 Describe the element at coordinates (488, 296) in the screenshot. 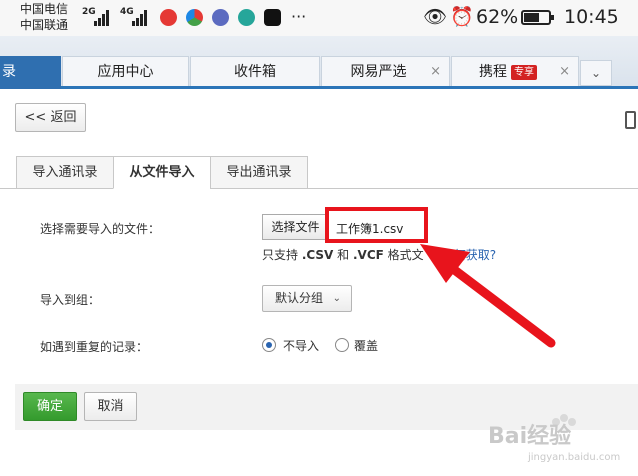

I see `annotation-arrow` at that location.